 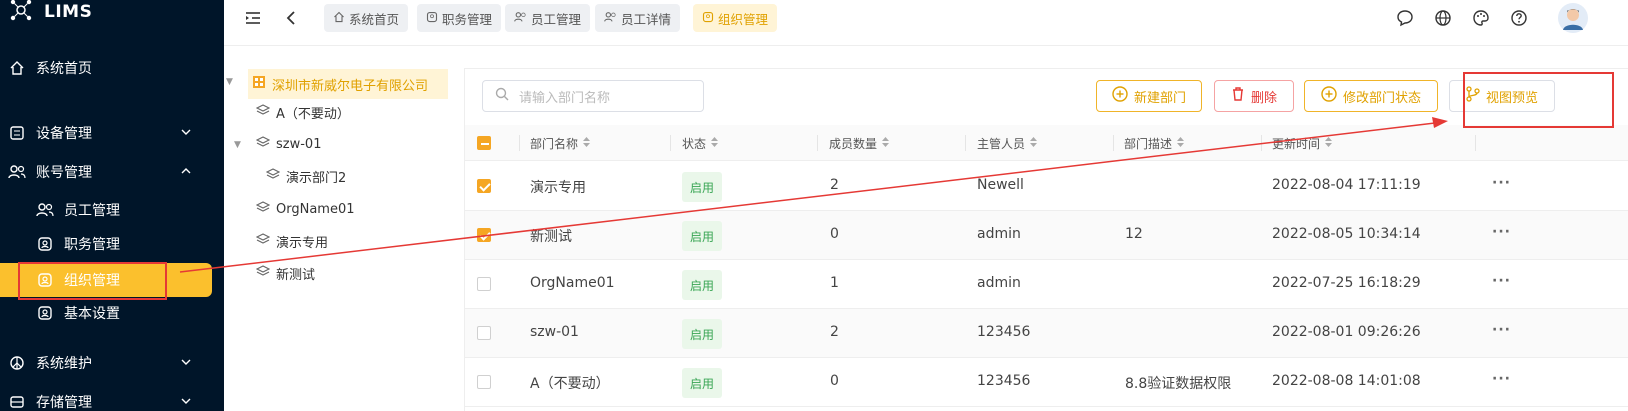 What do you see at coordinates (253, 18) in the screenshot?
I see `menu-fold-icon` at bounding box center [253, 18].